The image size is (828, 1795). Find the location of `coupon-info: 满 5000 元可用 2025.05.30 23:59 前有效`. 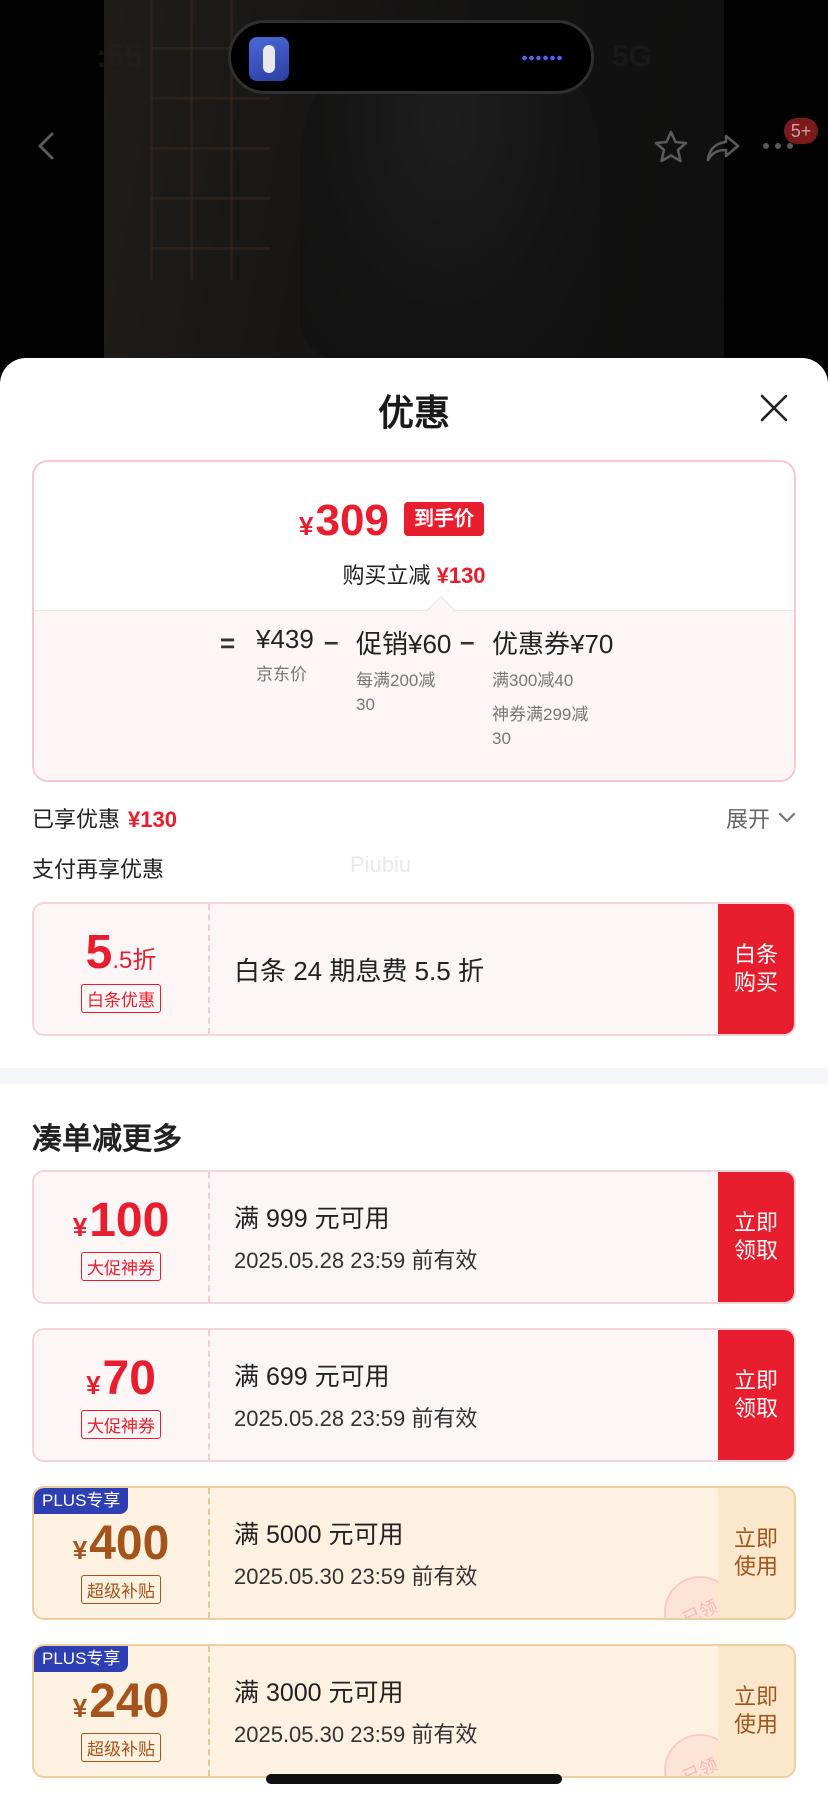

coupon-info: 满 5000 元可用 2025.05.30 23:59 前有效 is located at coordinates (355, 1553).